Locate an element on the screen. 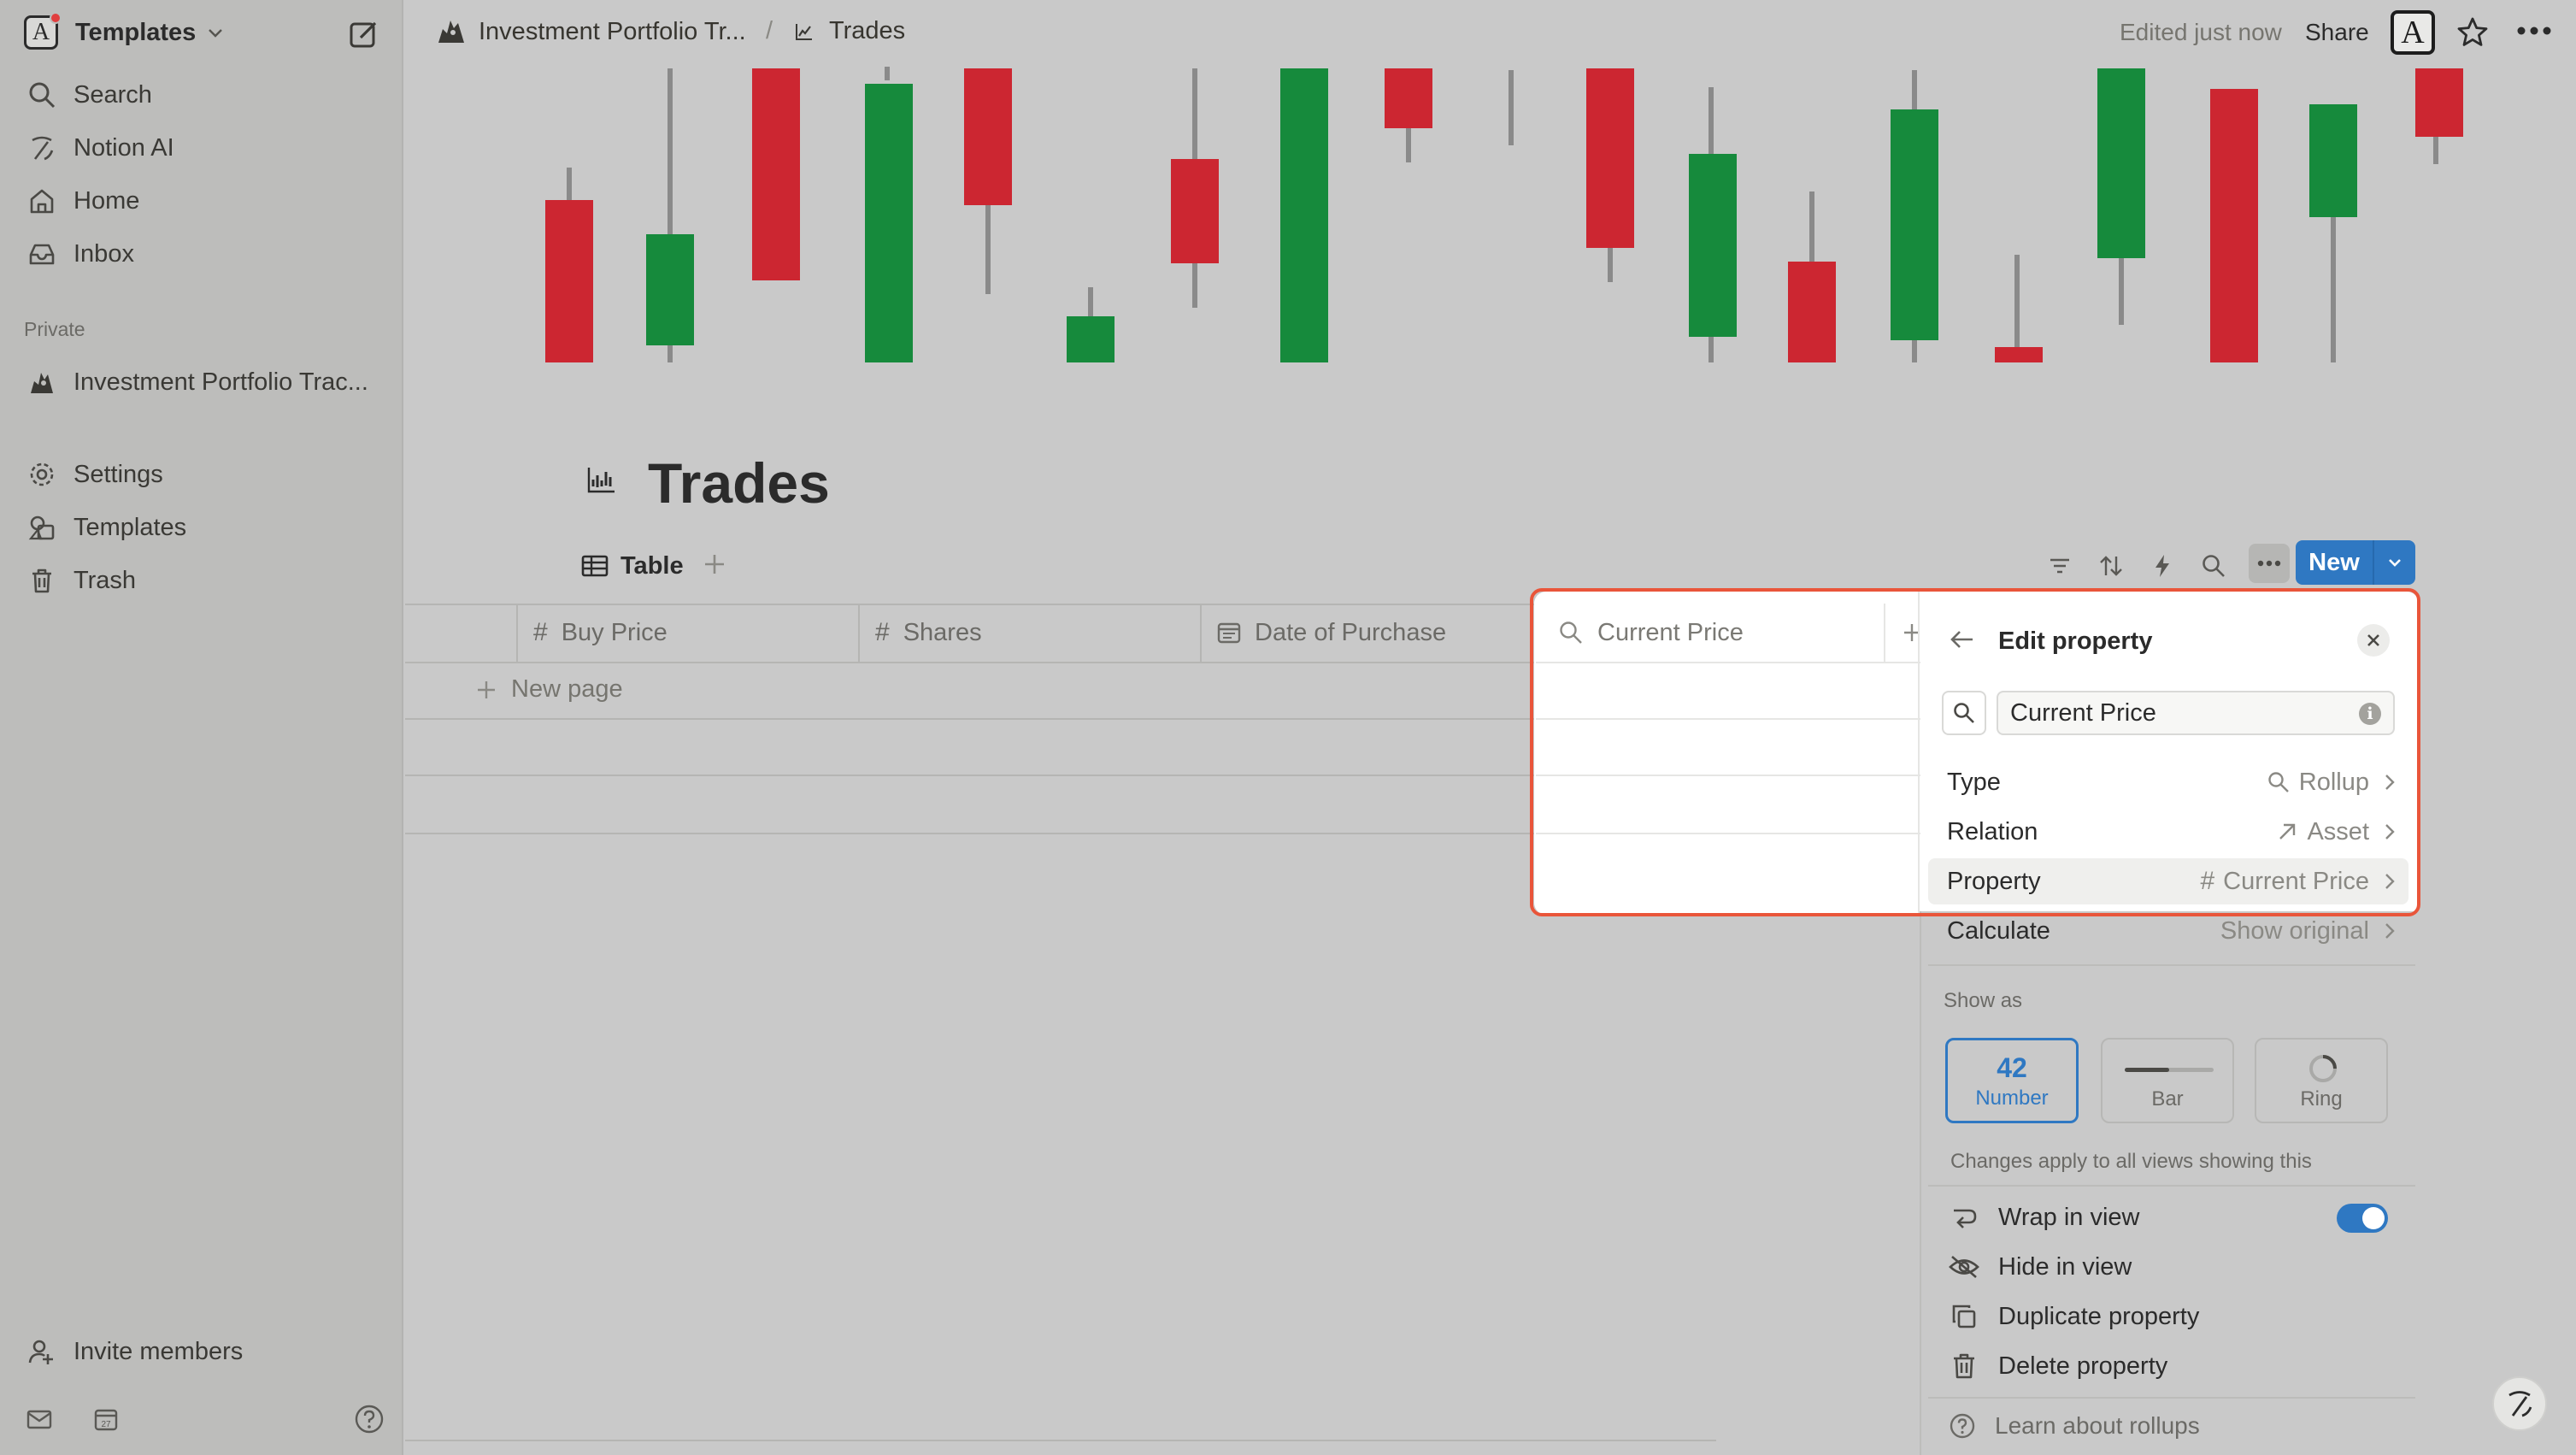 The width and height of the screenshot is (2576, 1455). duplicate-property-row: Duplicate property is located at coordinates (2074, 1316).